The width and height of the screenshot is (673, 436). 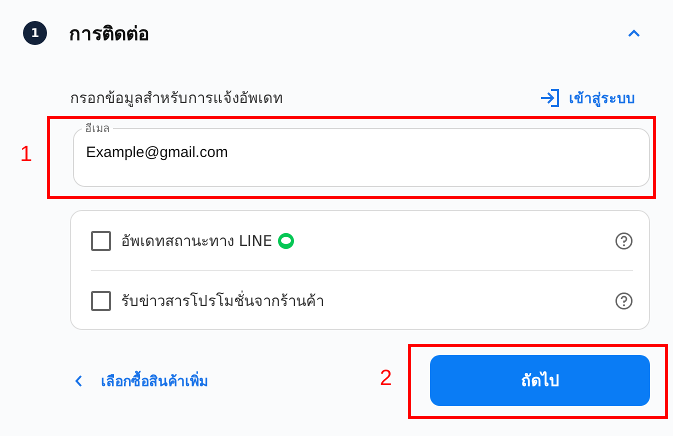 I want to click on step-badge: 1, so click(x=35, y=33).